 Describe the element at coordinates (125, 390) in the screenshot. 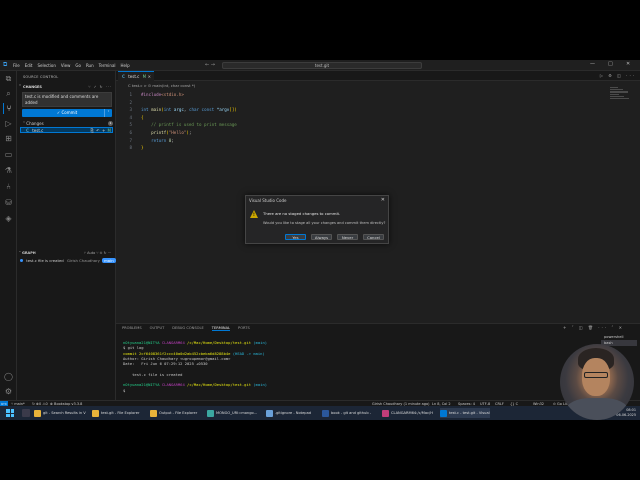

I see `terminal-input: $` at that location.